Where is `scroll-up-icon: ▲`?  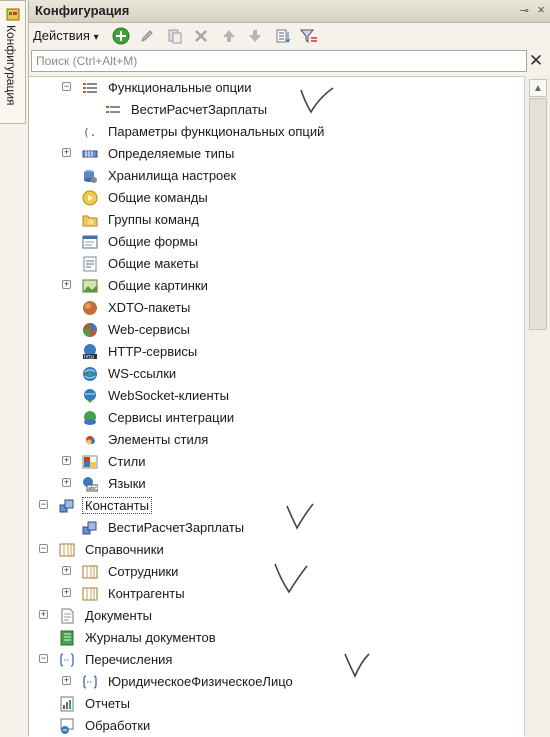 scroll-up-icon: ▲ is located at coordinates (538, 88).